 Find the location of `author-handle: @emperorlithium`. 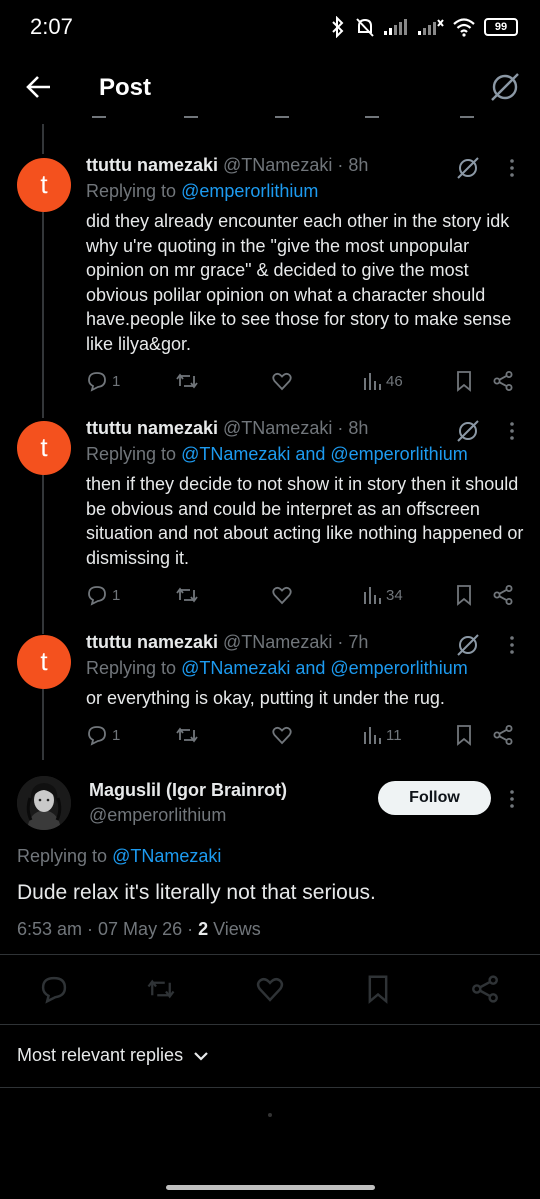

author-handle: @emperorlithium is located at coordinates (157, 815).